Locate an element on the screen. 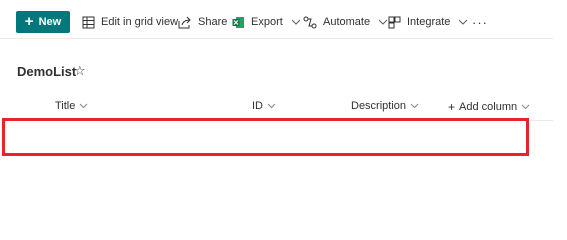  share-icon is located at coordinates (184, 22).